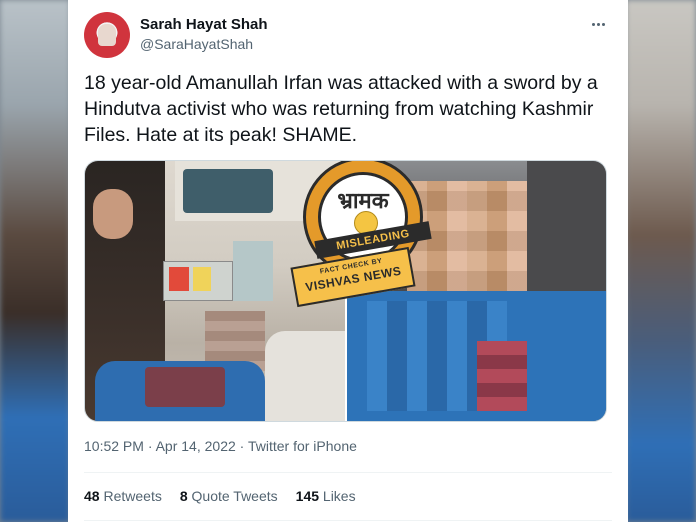  Describe the element at coordinates (113, 214) in the screenshot. I see `person-face` at that location.